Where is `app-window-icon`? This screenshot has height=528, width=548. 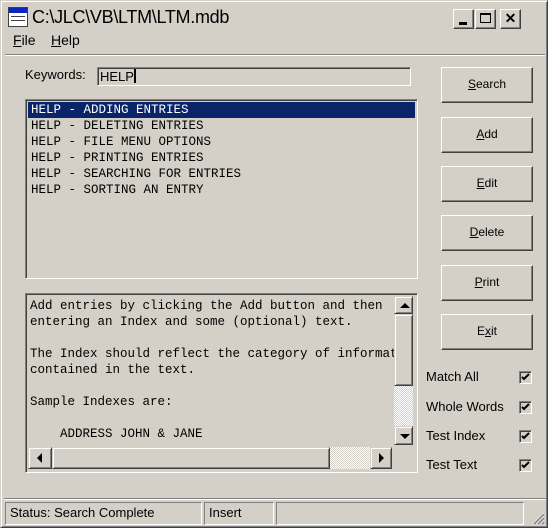
app-window-icon is located at coordinates (18, 17).